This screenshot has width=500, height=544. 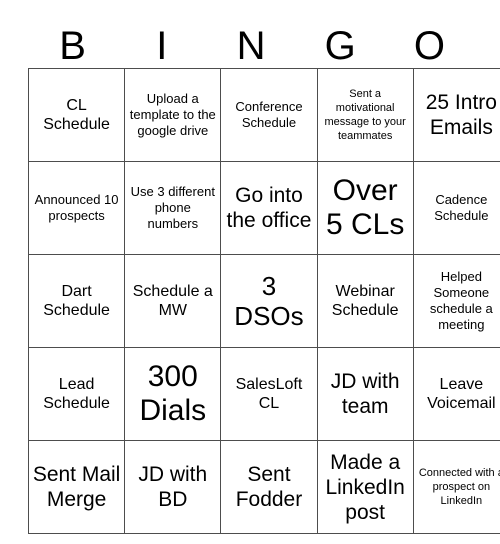 I want to click on bingo-cell: CL Schedule, so click(x=76, y=115).